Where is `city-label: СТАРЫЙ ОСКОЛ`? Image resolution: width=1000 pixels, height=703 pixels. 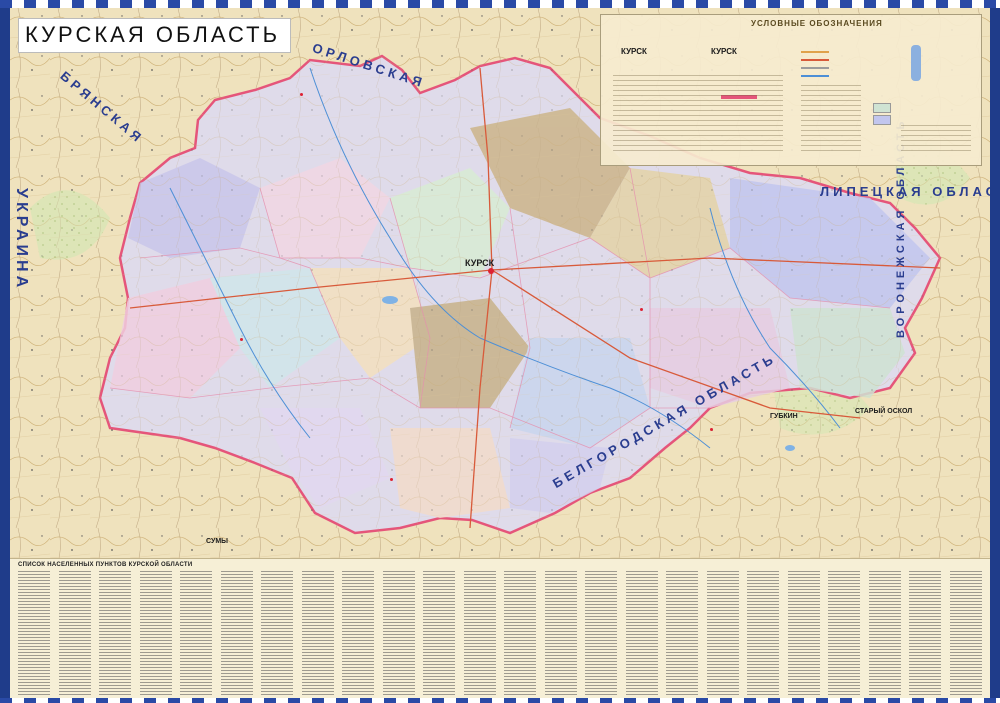
city-label: СТАРЫЙ ОСКОЛ is located at coordinates (883, 411).